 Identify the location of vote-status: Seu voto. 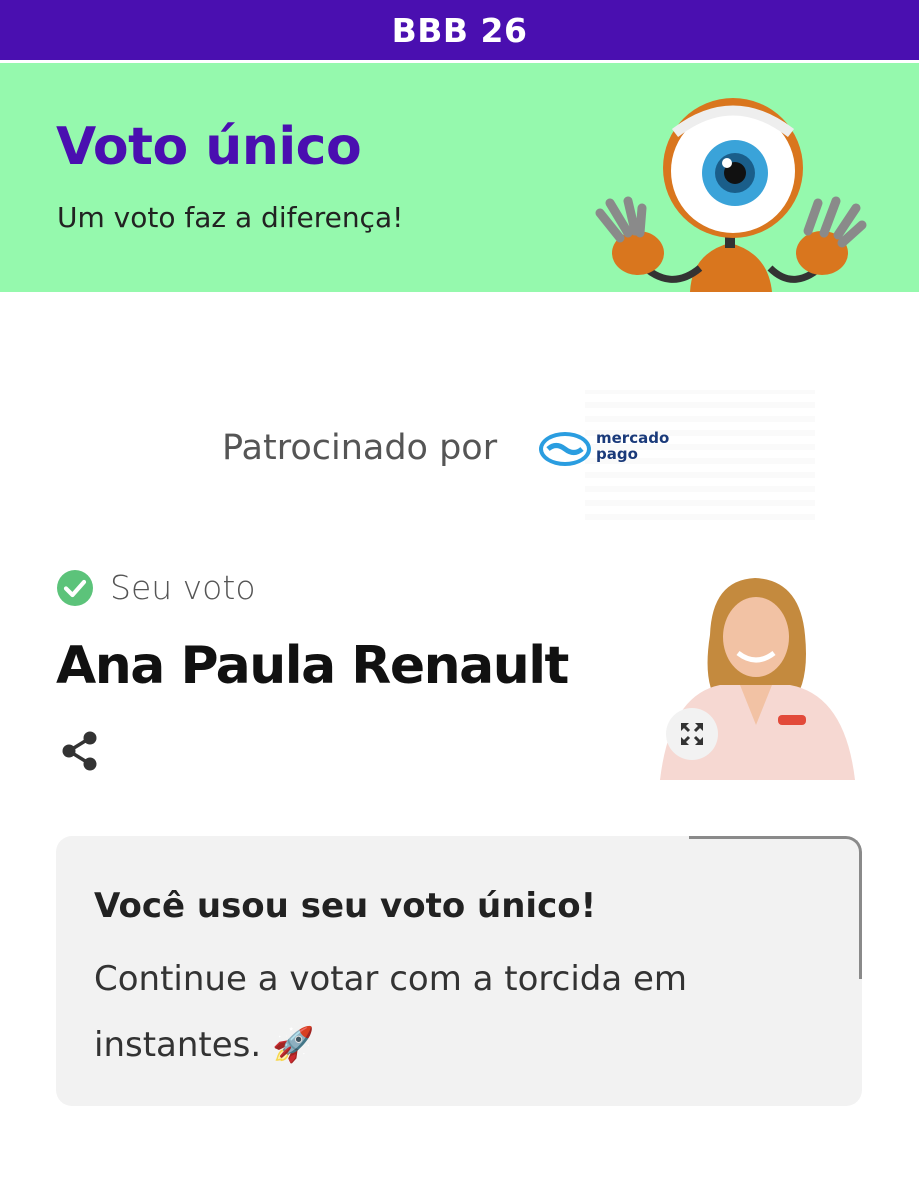
(156, 587).